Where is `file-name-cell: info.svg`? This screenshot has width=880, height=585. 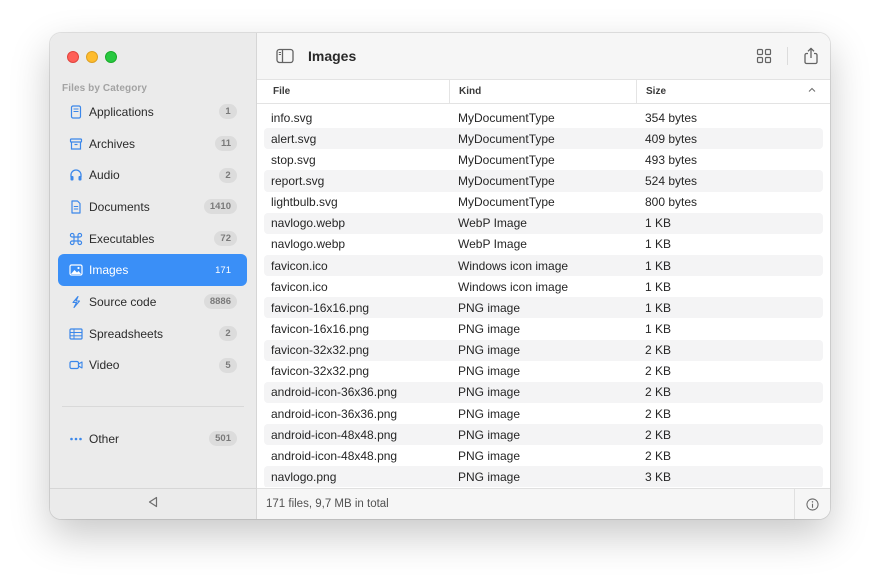 file-name-cell: info.svg is located at coordinates (292, 117).